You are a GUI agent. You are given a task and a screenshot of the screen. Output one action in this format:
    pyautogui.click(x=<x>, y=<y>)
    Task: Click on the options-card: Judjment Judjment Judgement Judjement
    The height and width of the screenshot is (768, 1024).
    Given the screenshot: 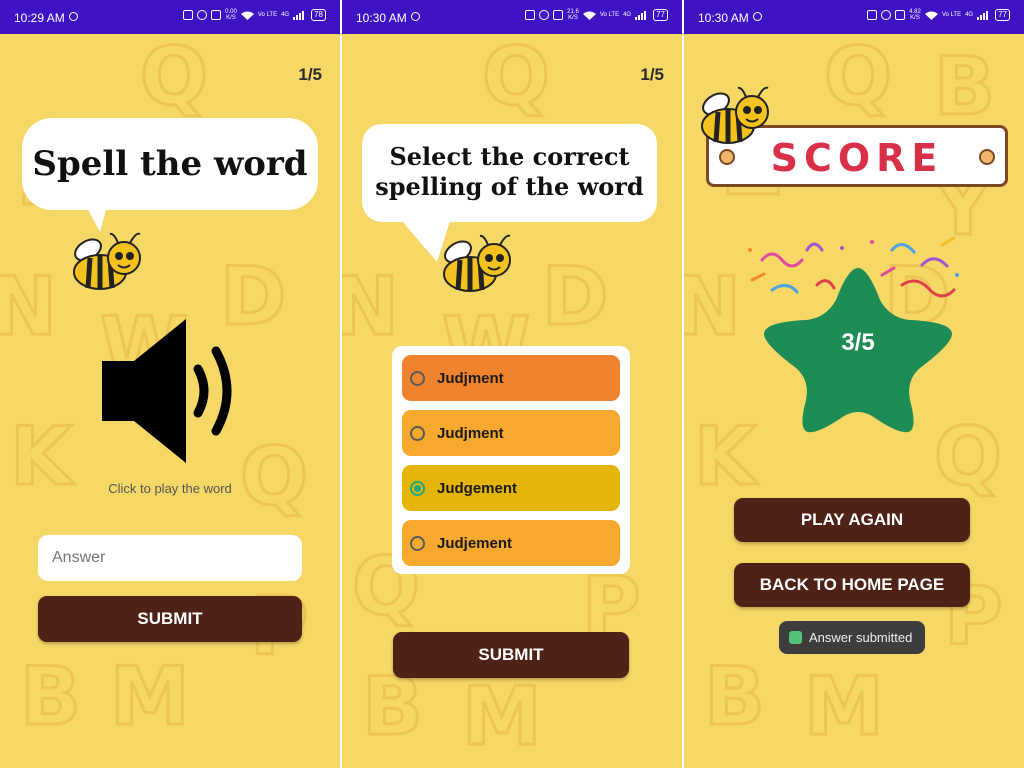 What is the action you would take?
    pyautogui.click(x=511, y=460)
    